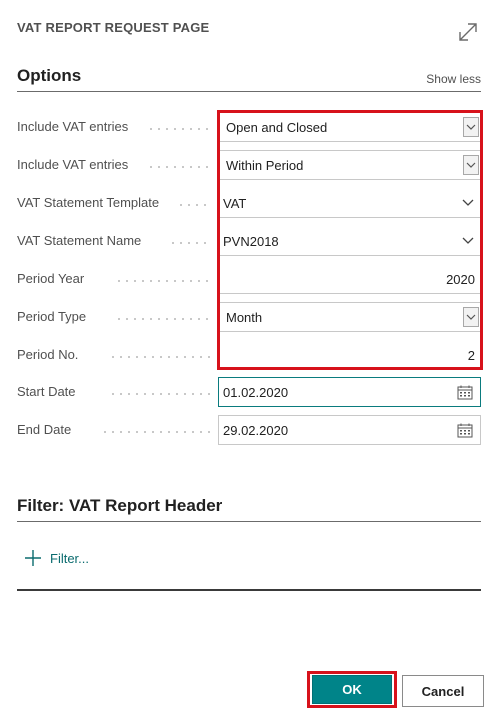 The width and height of the screenshot is (500, 721). Describe the element at coordinates (79, 240) in the screenshot. I see `field-label: VAT Statement Name` at that location.